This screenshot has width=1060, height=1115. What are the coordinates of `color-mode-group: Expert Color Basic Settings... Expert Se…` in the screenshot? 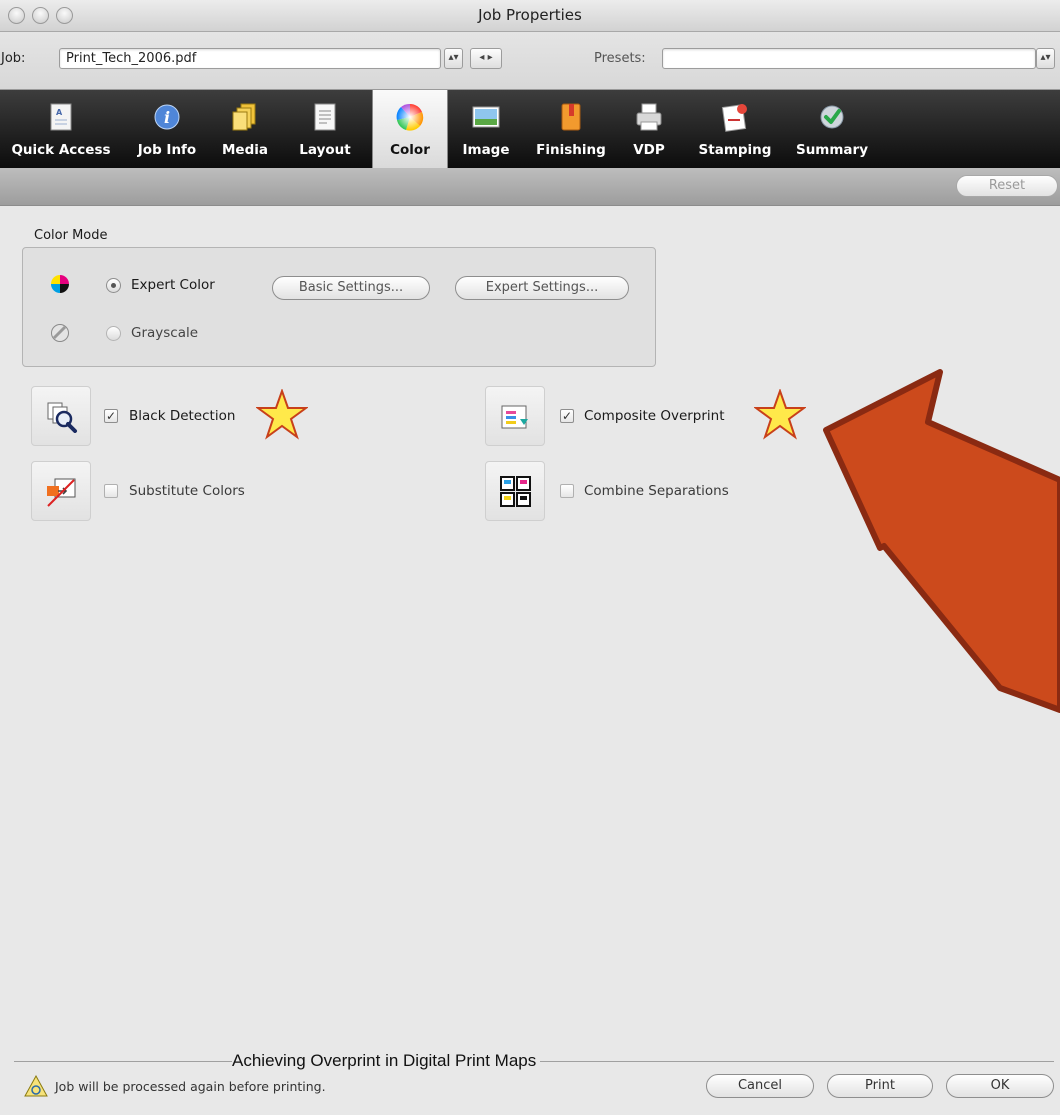 It's located at (339, 307).